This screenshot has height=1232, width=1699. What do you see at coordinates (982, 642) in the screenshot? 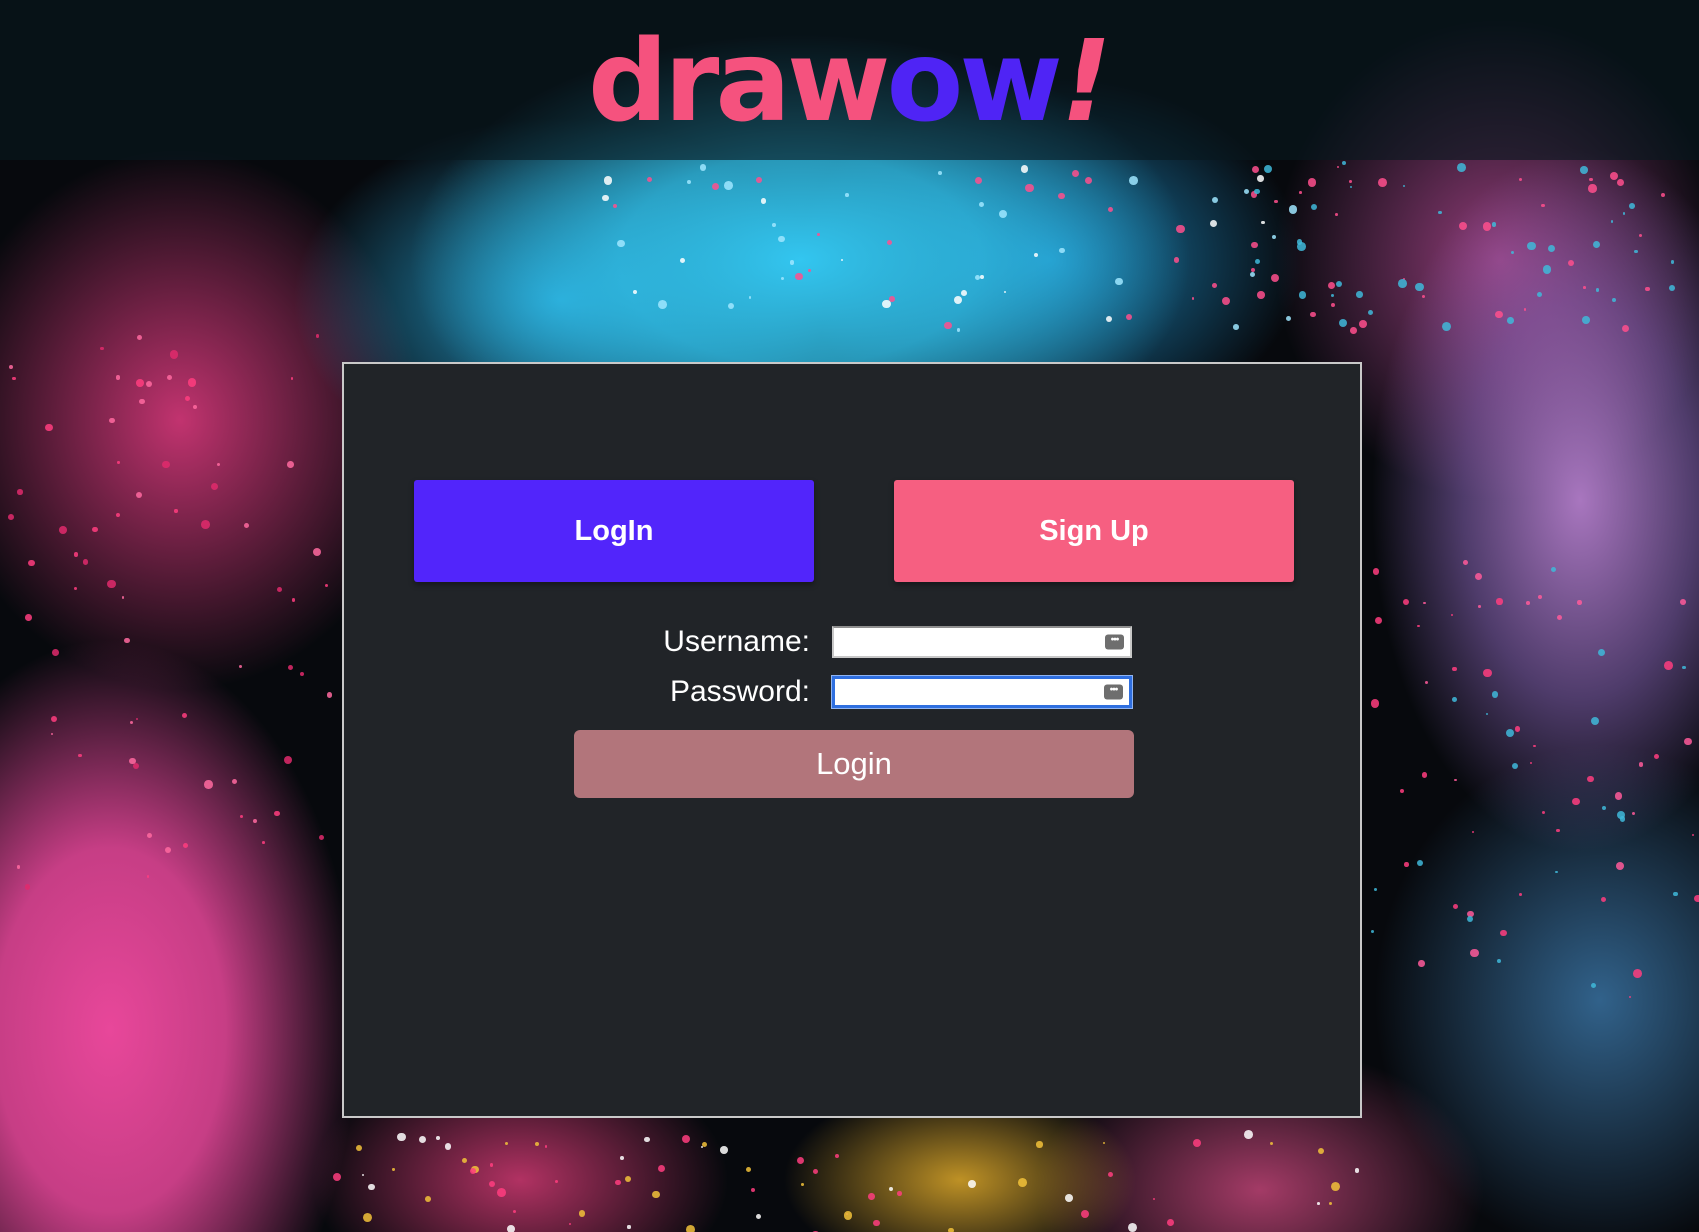
I see `username-input` at bounding box center [982, 642].